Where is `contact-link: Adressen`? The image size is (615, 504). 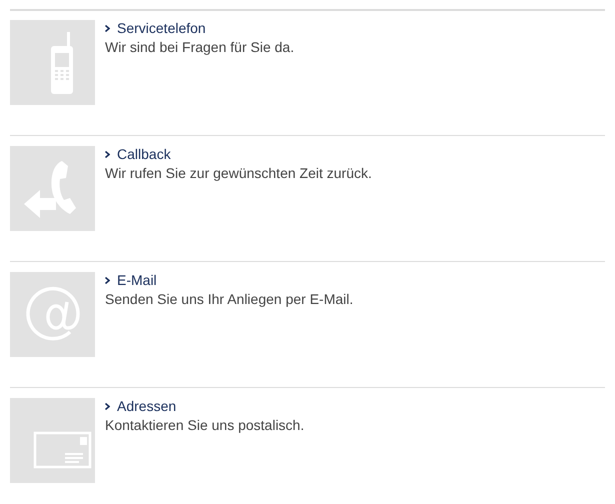 contact-link: Adressen is located at coordinates (140, 406).